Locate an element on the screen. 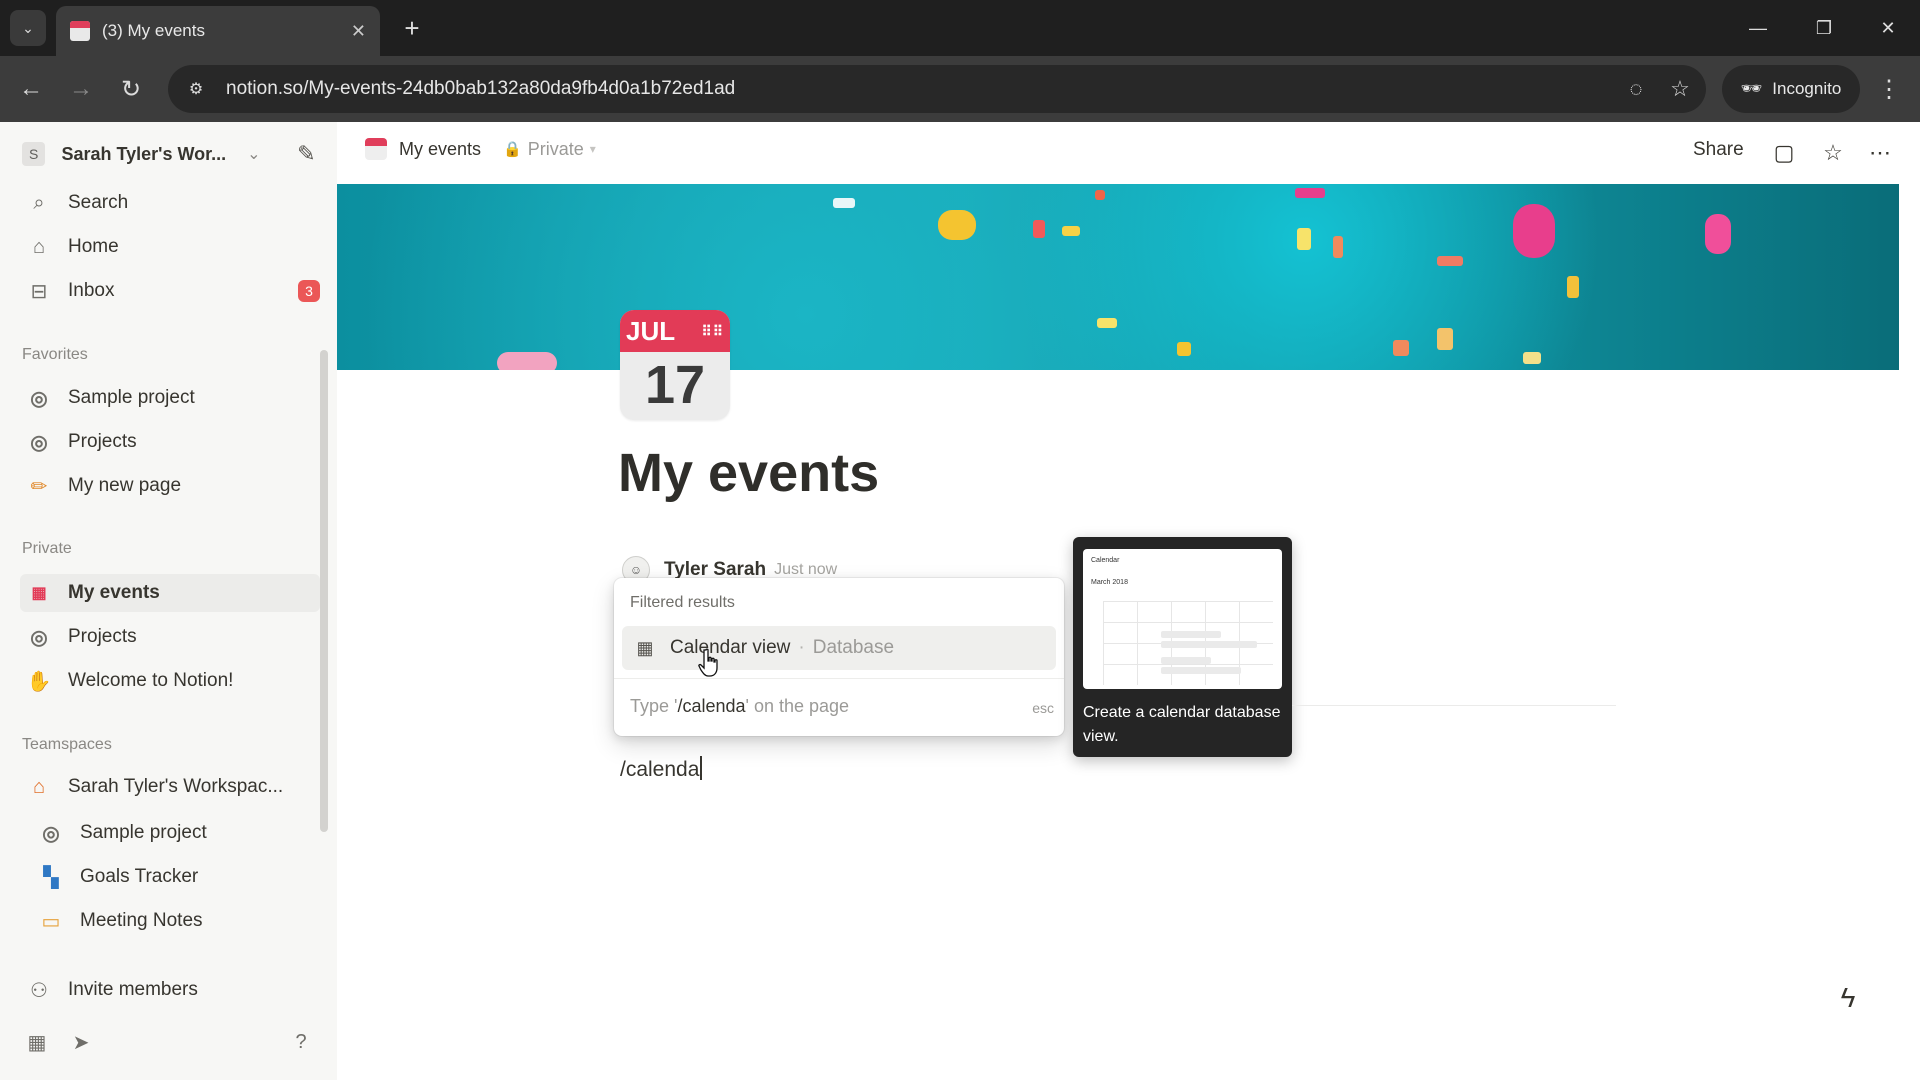  site-info-icon: ⚙ is located at coordinates (196, 89).